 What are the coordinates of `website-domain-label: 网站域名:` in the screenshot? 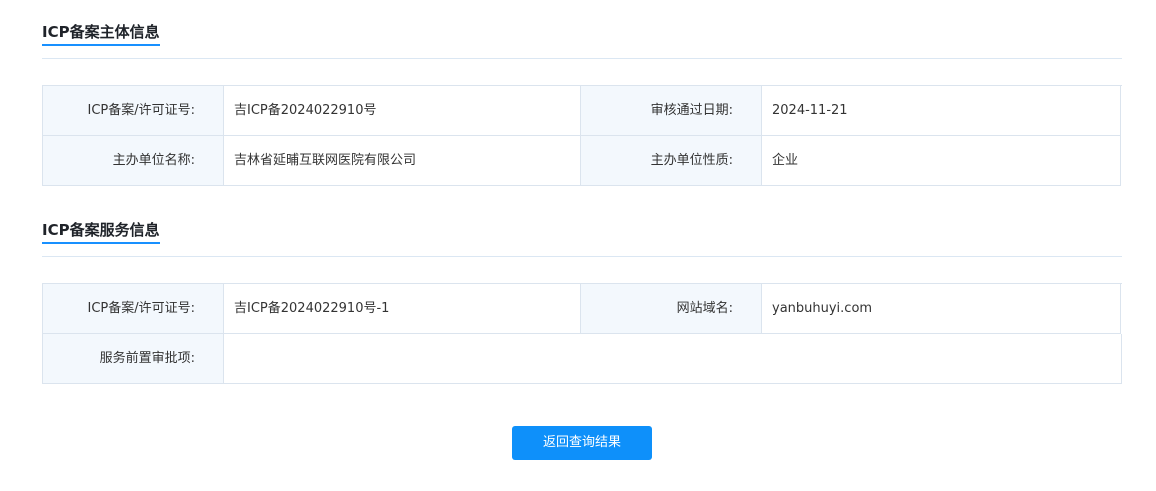 It's located at (671, 309).